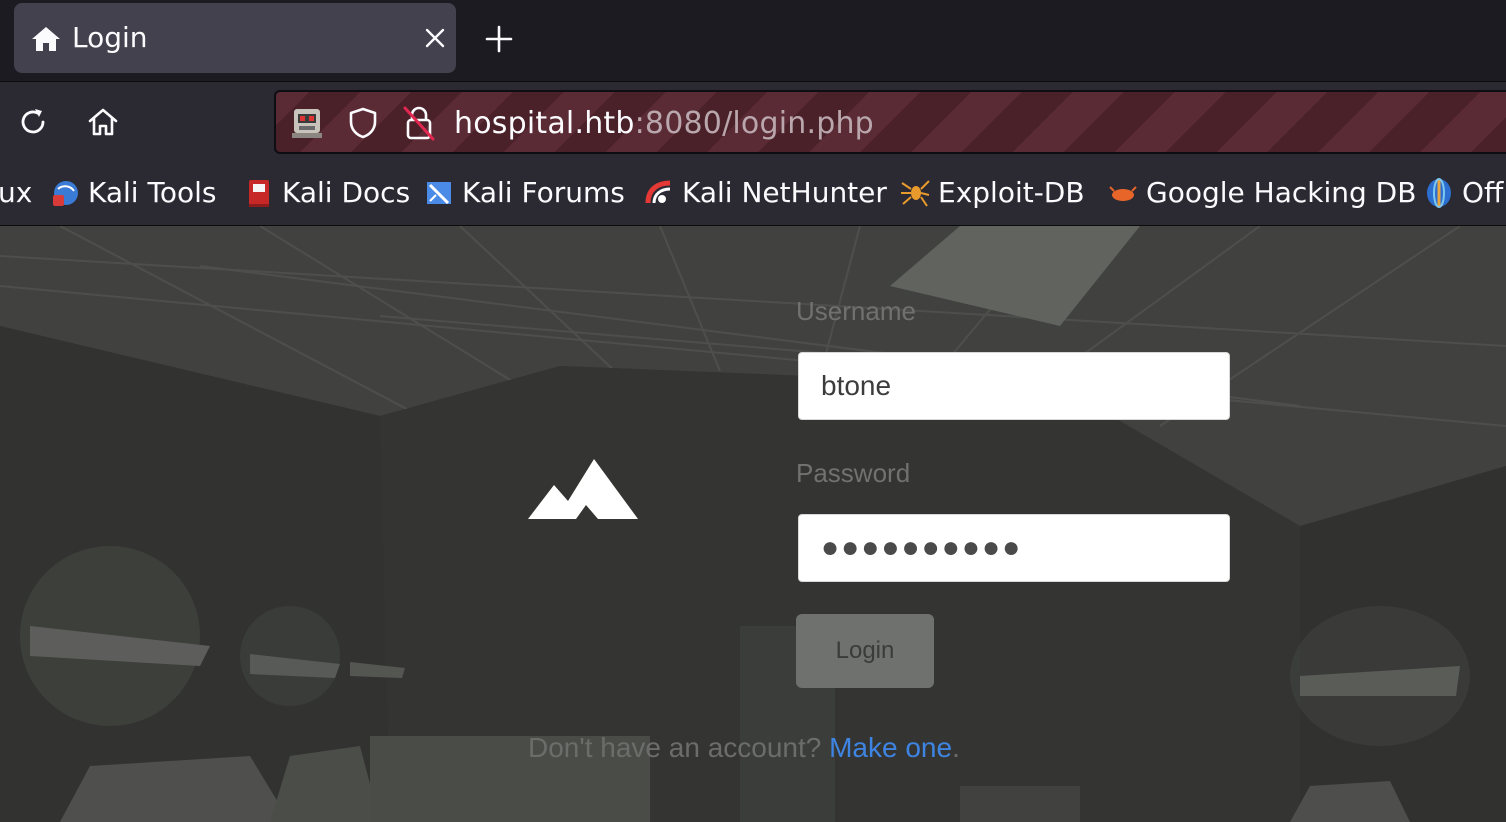  I want to click on password-value: ●●●●●●●●●●, so click(922, 547).